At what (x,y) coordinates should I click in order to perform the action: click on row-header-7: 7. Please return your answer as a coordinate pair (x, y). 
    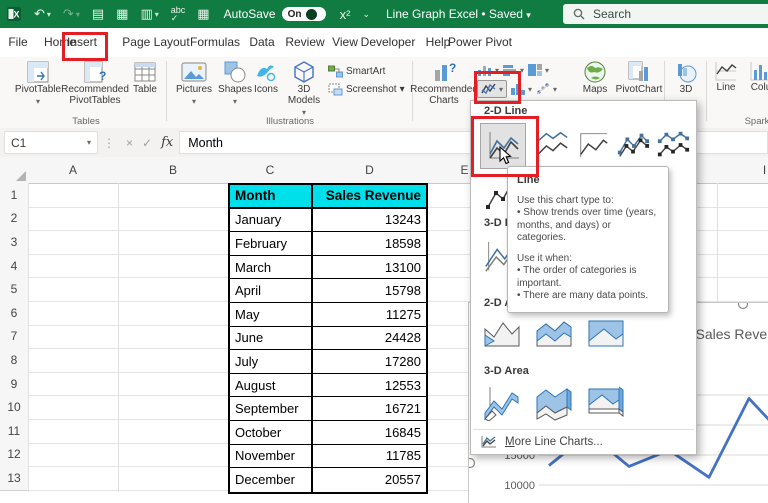
    Looking at the image, I should click on (14, 337).